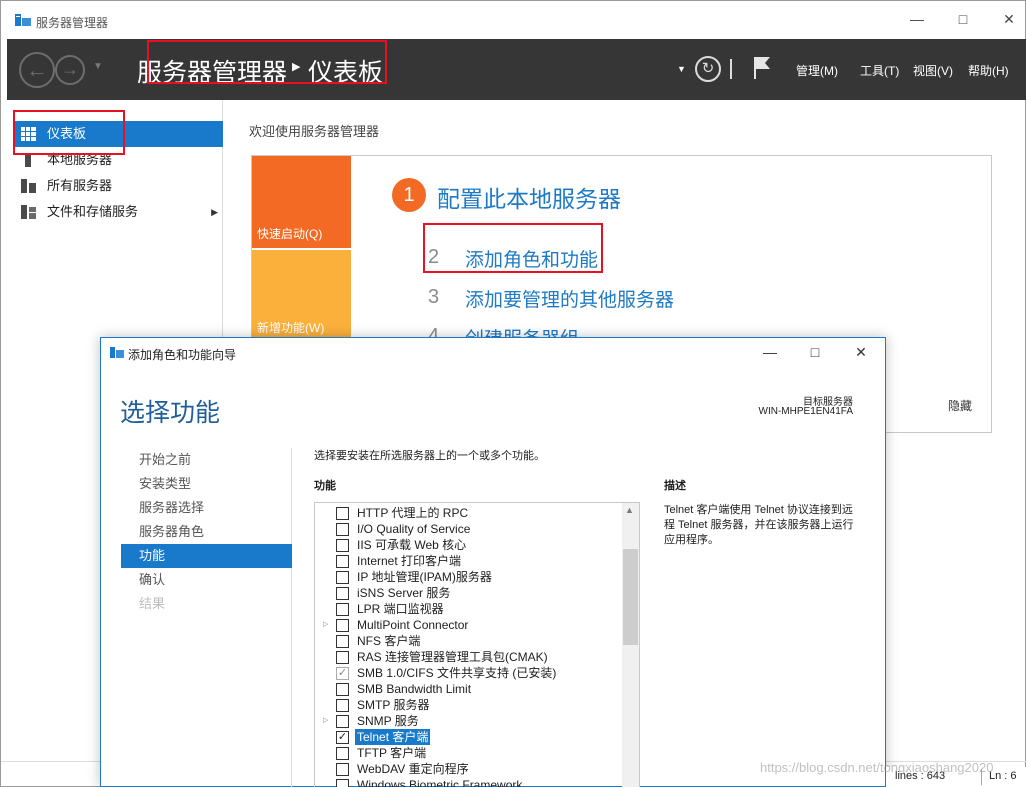  Describe the element at coordinates (933, 70) in the screenshot. I see `menu-view: 视图(V)` at that location.